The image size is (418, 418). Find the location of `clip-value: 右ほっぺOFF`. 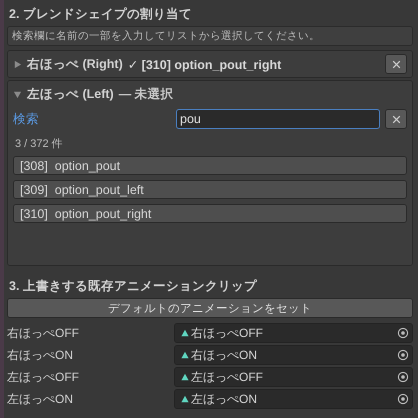

clip-value: 右ほっぺOFF is located at coordinates (227, 333).